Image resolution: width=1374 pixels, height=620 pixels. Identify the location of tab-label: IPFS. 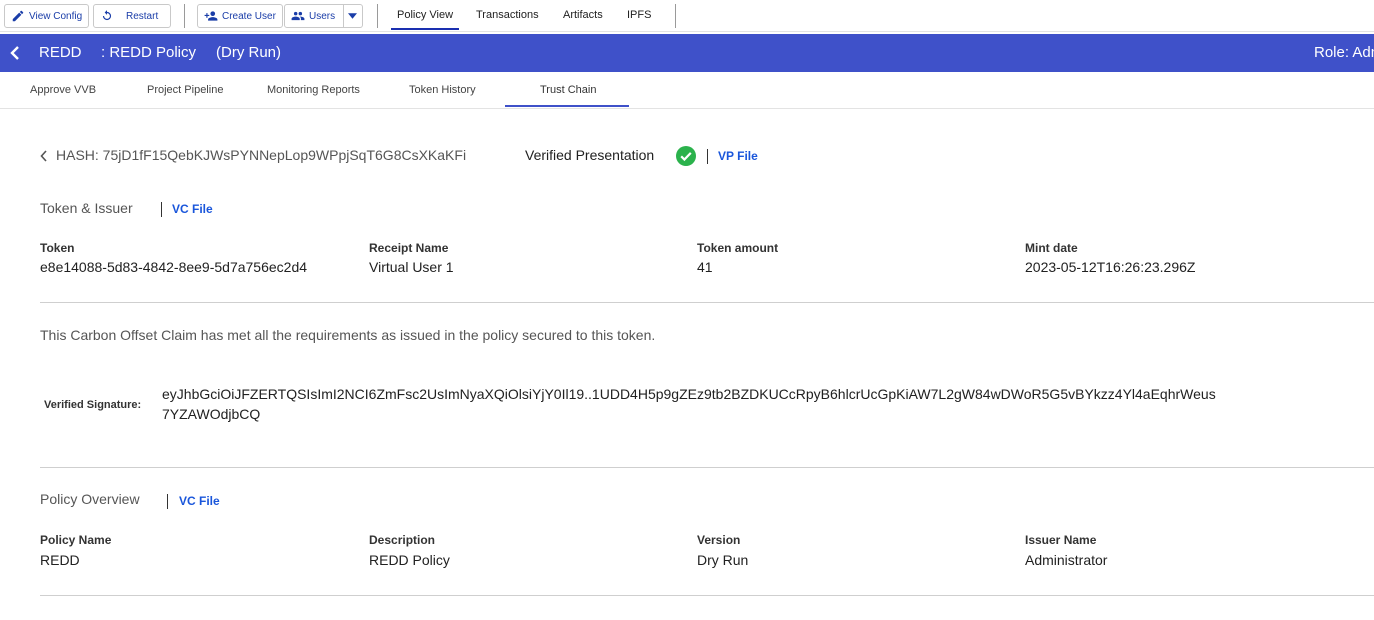
(639, 15).